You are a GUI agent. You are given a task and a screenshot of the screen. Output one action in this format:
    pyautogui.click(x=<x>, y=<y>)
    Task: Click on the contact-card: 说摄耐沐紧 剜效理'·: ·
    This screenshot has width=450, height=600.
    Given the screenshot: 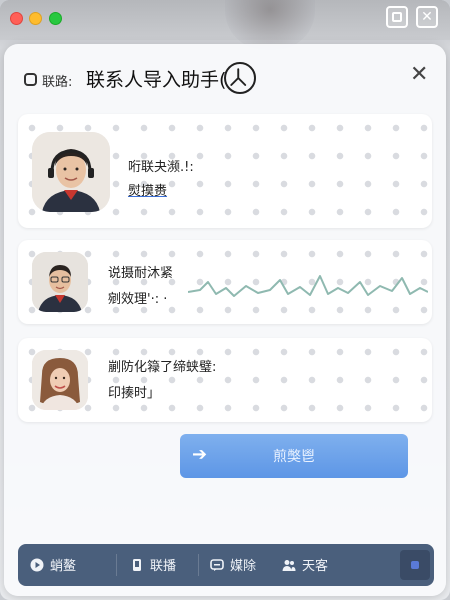 What is the action you would take?
    pyautogui.click(x=225, y=282)
    